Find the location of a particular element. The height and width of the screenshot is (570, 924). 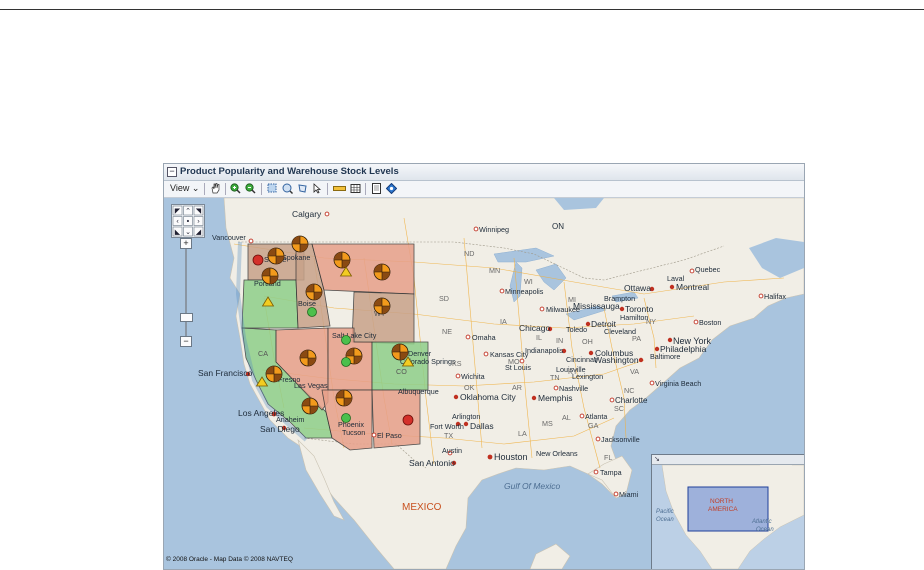

state-label: MI is located at coordinates (572, 299).